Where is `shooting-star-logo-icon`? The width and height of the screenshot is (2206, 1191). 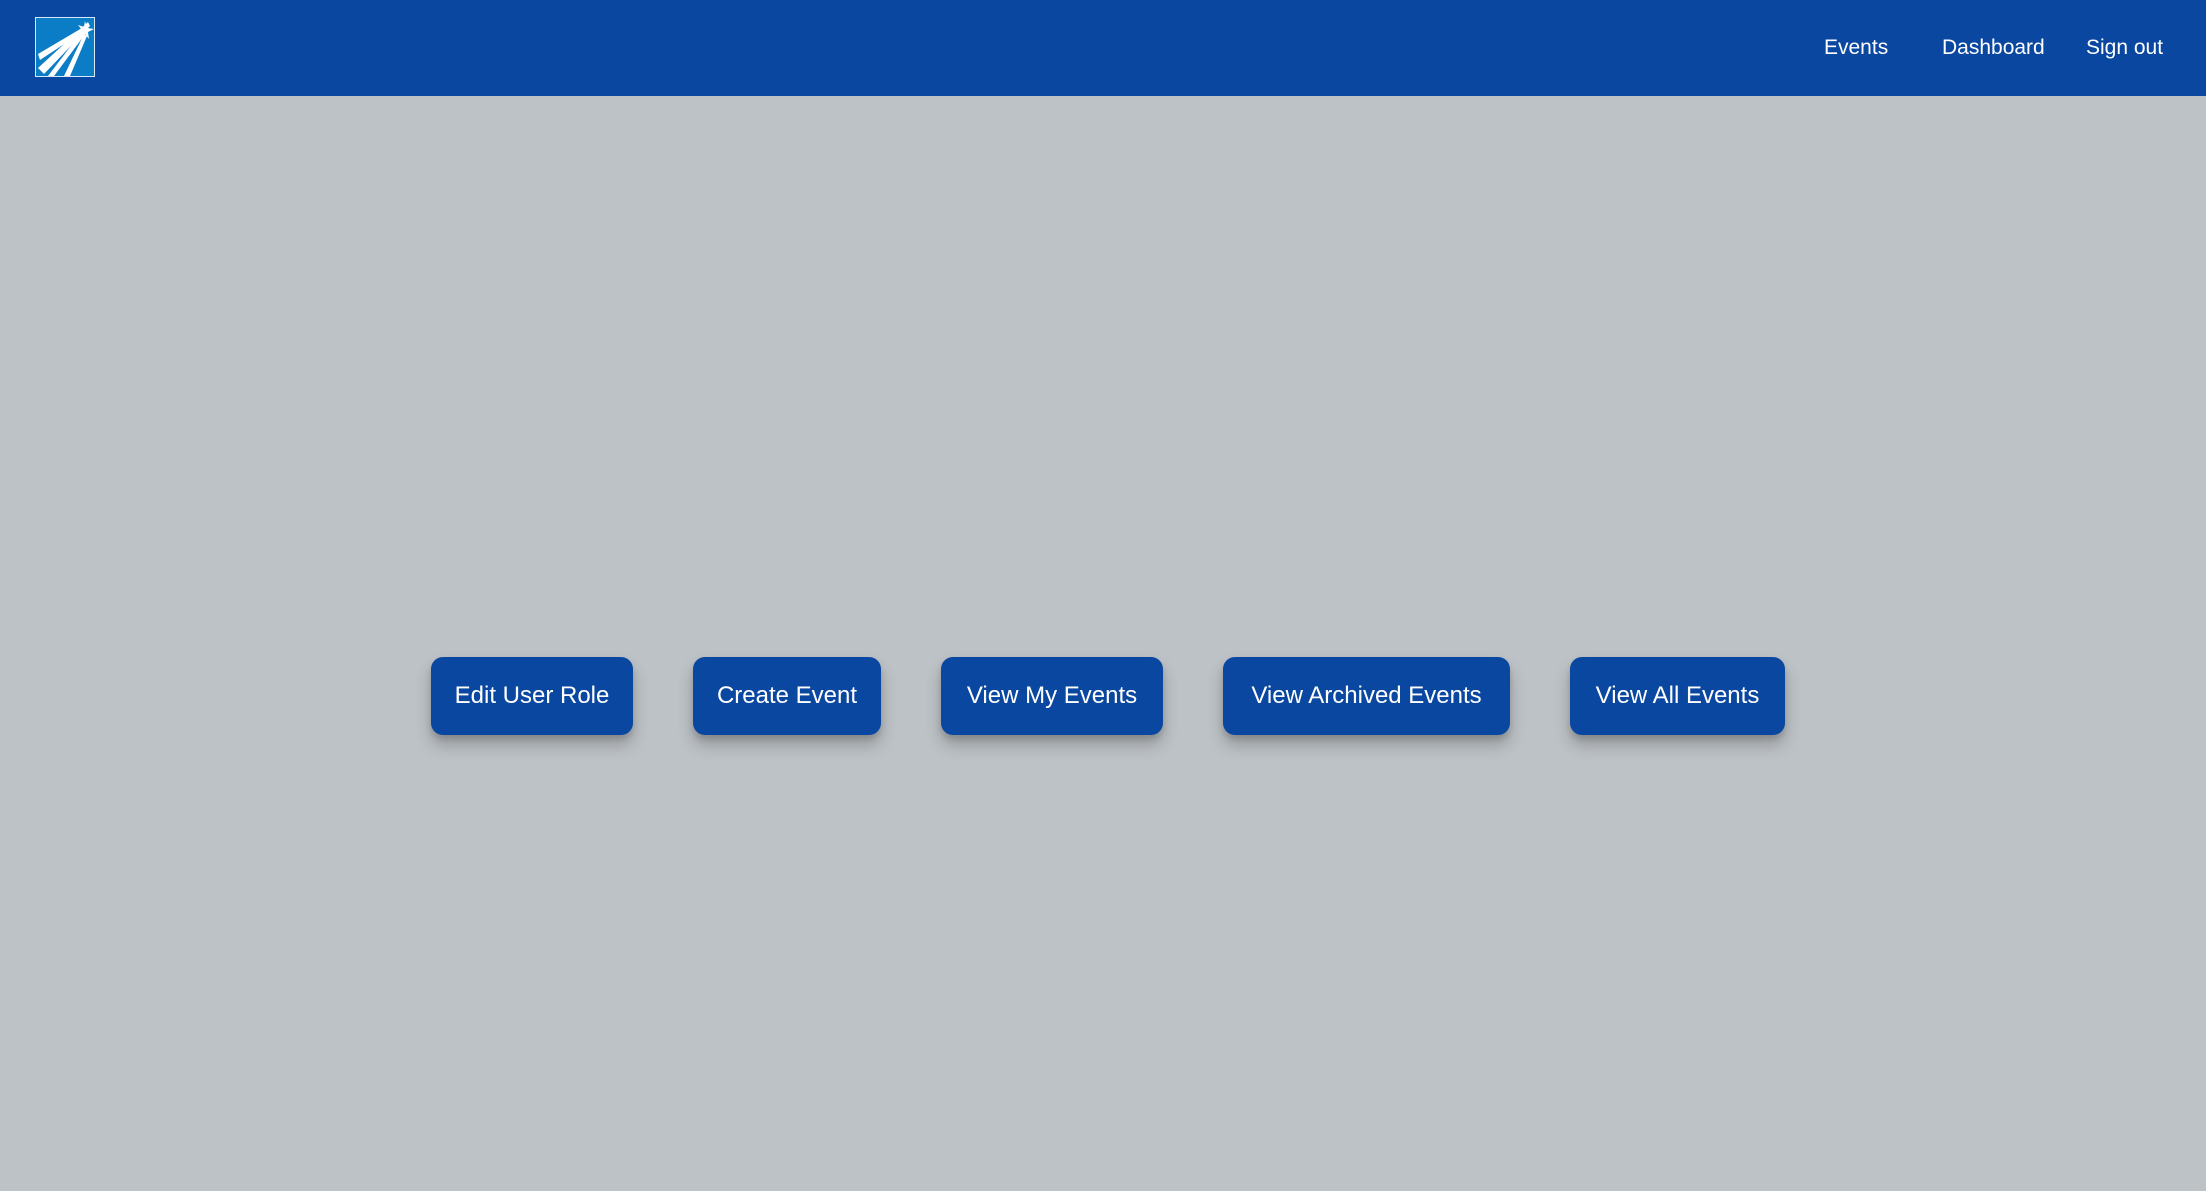
shooting-star-logo-icon is located at coordinates (65, 47).